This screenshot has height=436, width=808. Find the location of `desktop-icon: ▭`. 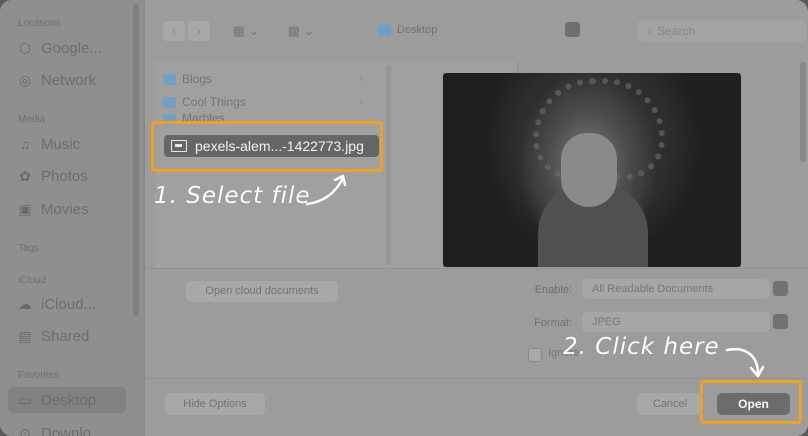

desktop-icon: ▭ is located at coordinates (25, 400).